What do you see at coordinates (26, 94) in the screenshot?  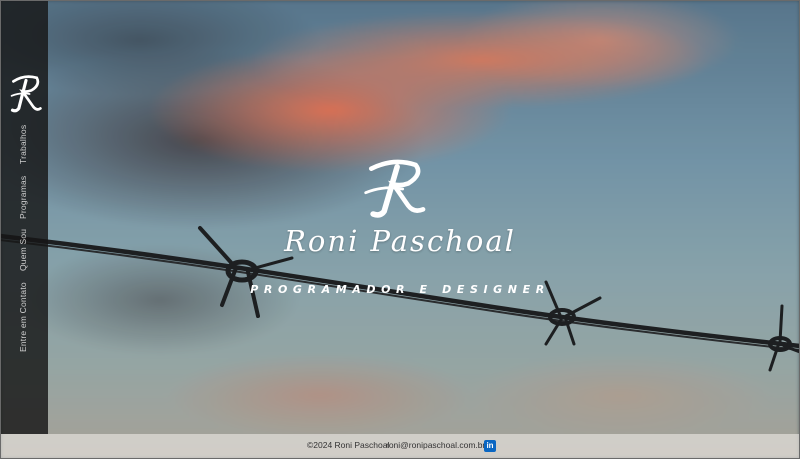 I see `logo-monogram-icon` at bounding box center [26, 94].